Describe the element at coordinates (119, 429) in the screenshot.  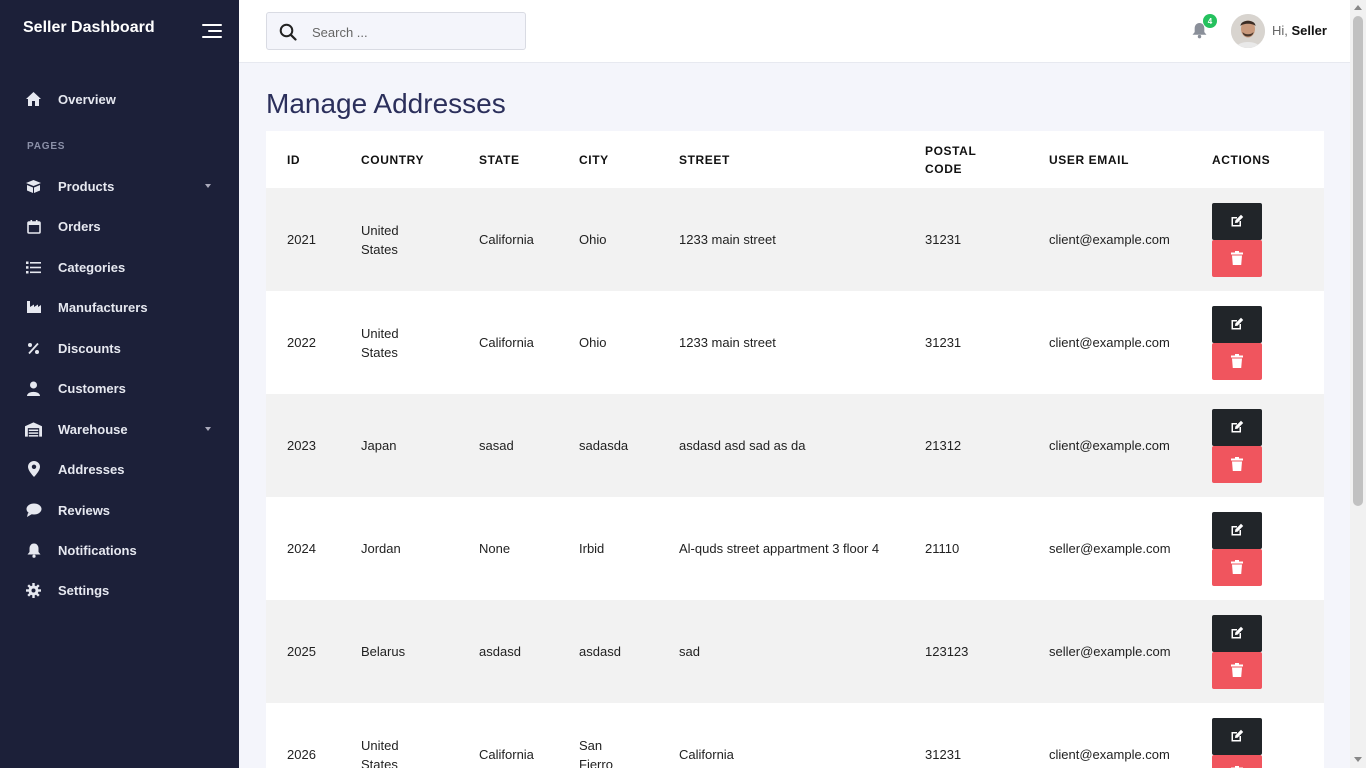
I see `sidebar-item-warehouse: Warehouse` at that location.